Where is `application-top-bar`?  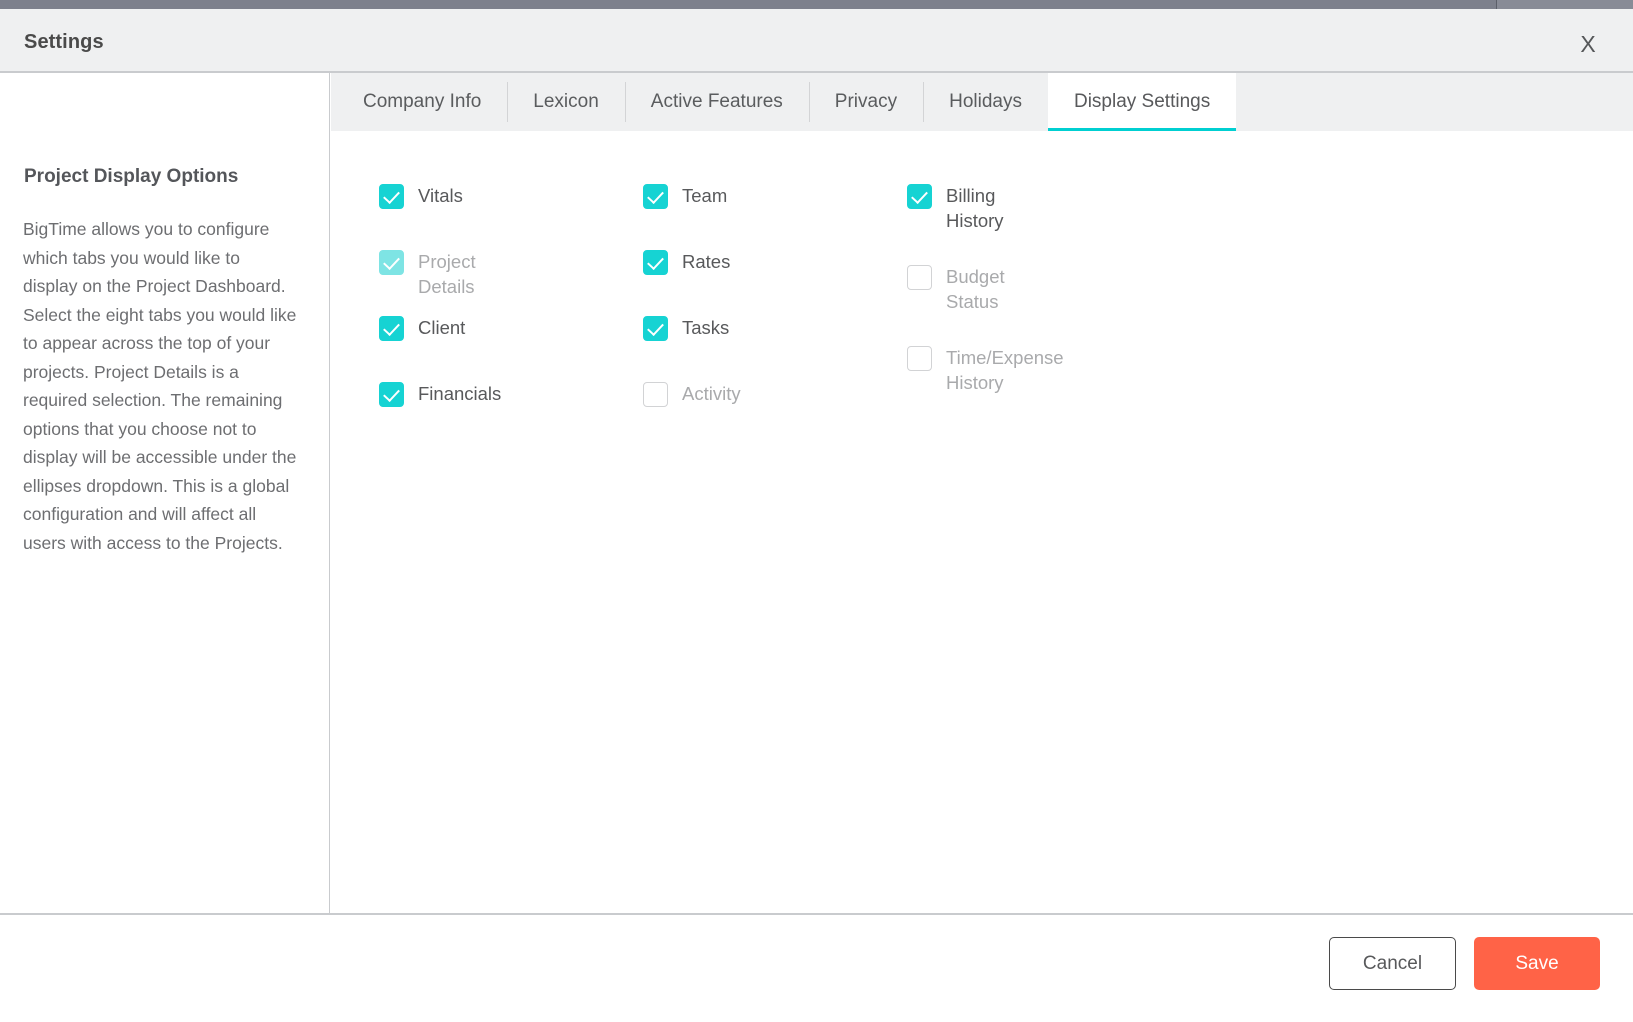
application-top-bar is located at coordinates (816, 4).